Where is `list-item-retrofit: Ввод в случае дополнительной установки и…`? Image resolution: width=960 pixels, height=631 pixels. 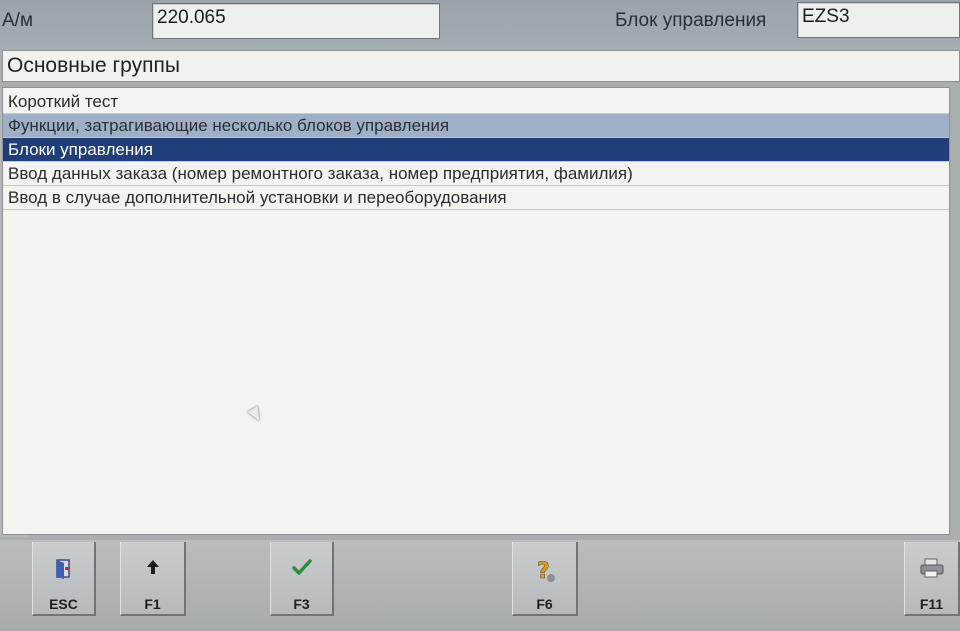 list-item-retrofit: Ввод в случае дополнительной установки и… is located at coordinates (476, 198).